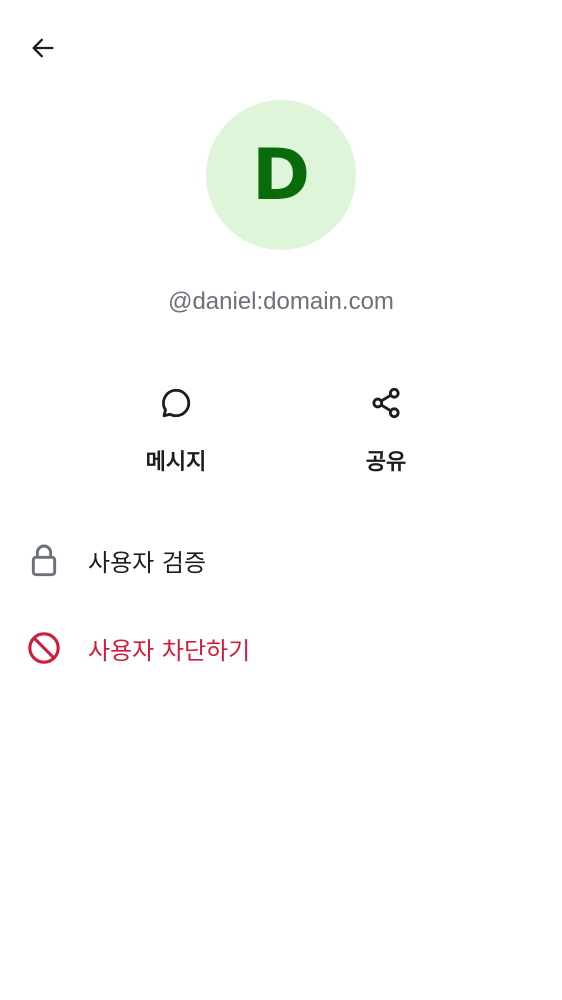  I want to click on verify-user-item: 사용자 검증, so click(281, 560).